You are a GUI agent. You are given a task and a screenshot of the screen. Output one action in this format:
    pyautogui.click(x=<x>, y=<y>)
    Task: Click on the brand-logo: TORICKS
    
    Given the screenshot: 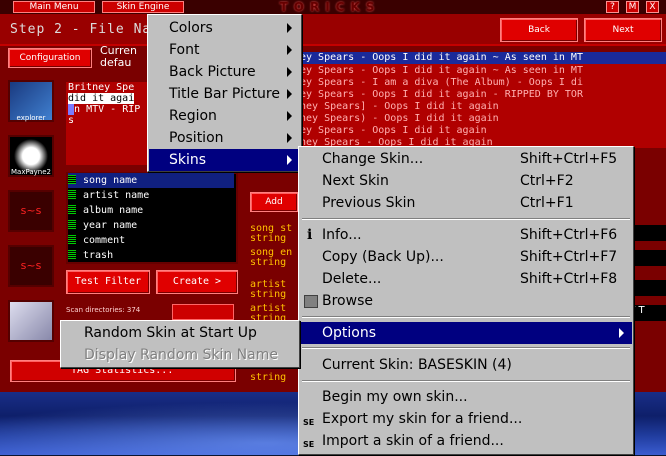 What is the action you would take?
    pyautogui.click(x=330, y=7)
    